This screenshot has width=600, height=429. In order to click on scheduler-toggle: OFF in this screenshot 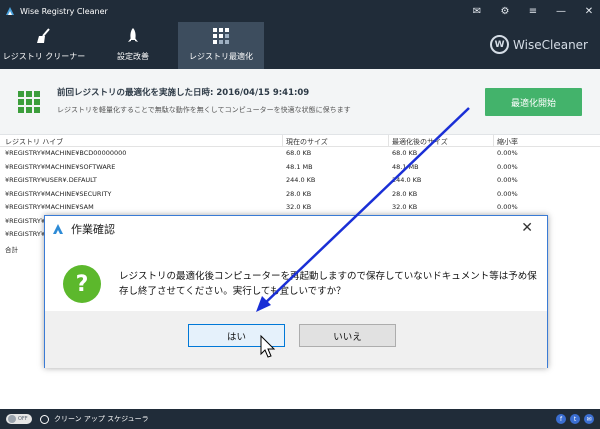, I will do `click(19, 419)`.